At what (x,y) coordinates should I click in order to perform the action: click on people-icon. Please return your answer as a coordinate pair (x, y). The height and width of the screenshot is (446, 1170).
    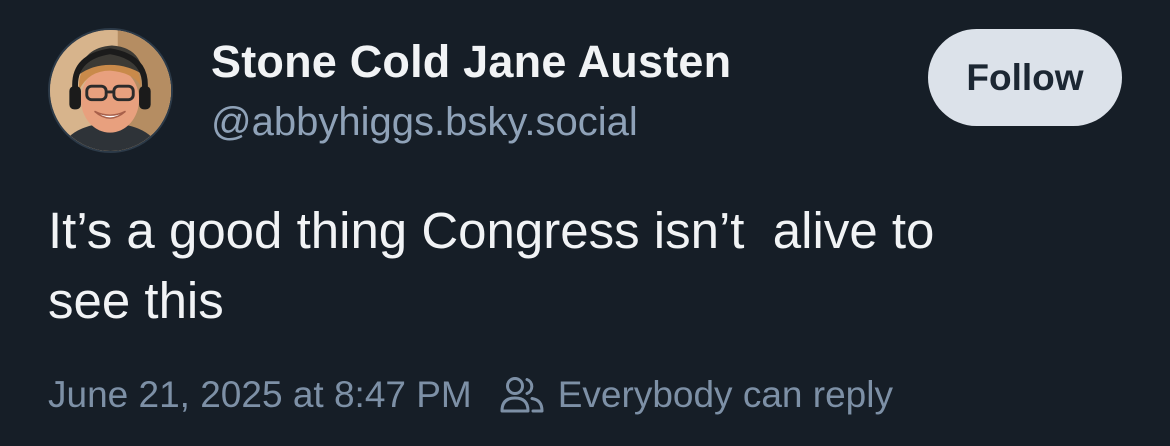
    Looking at the image, I should click on (522, 395).